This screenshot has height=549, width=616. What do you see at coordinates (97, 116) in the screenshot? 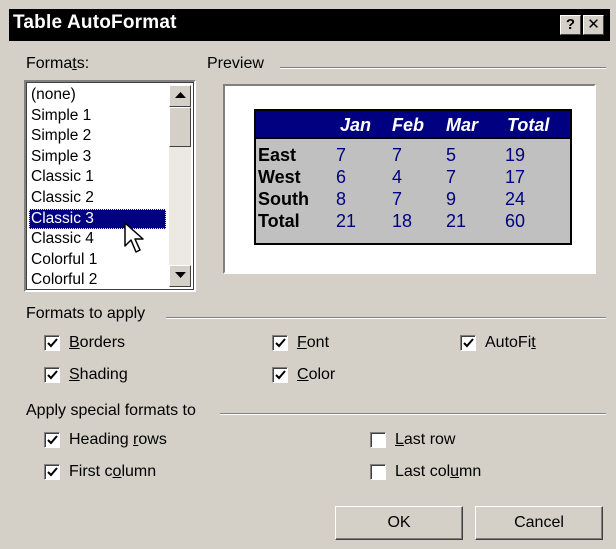
I see `list-item: Simple 1` at bounding box center [97, 116].